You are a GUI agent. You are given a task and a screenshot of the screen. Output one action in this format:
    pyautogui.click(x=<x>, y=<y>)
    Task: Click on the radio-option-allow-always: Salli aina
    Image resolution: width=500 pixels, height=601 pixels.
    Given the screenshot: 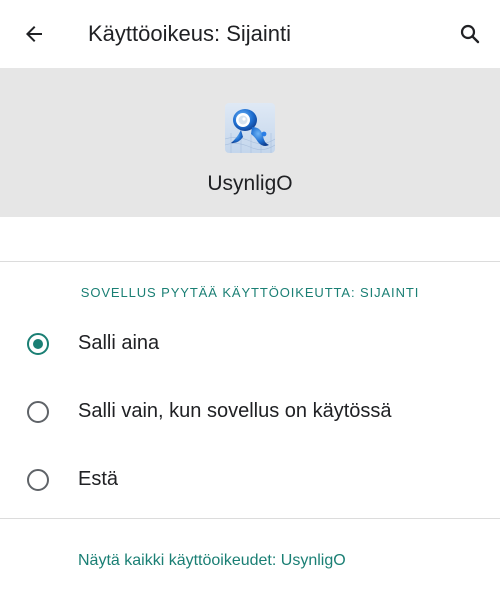 What is the action you would take?
    pyautogui.click(x=250, y=344)
    